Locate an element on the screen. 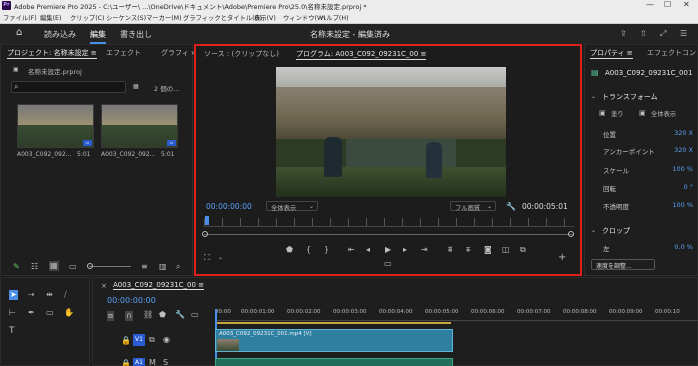 The height and width of the screenshot is (366, 698). tab-export: 書き出し is located at coordinates (136, 34).